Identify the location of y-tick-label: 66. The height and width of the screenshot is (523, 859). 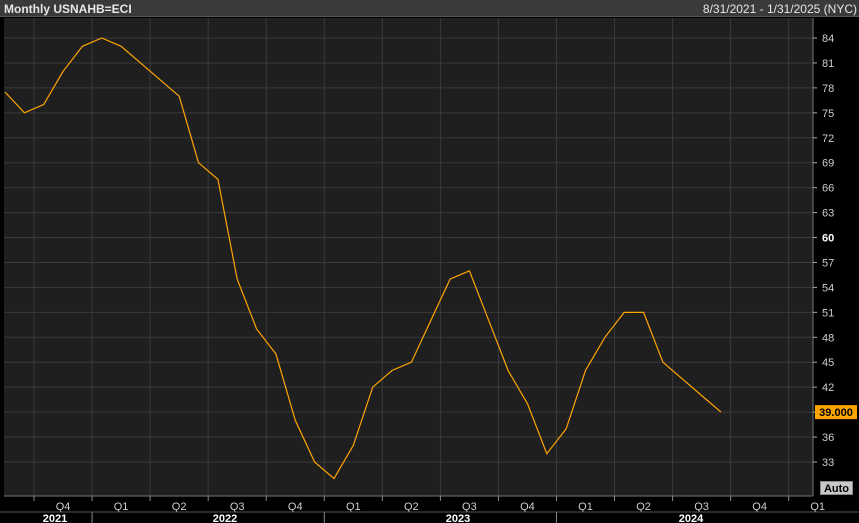
(828, 189).